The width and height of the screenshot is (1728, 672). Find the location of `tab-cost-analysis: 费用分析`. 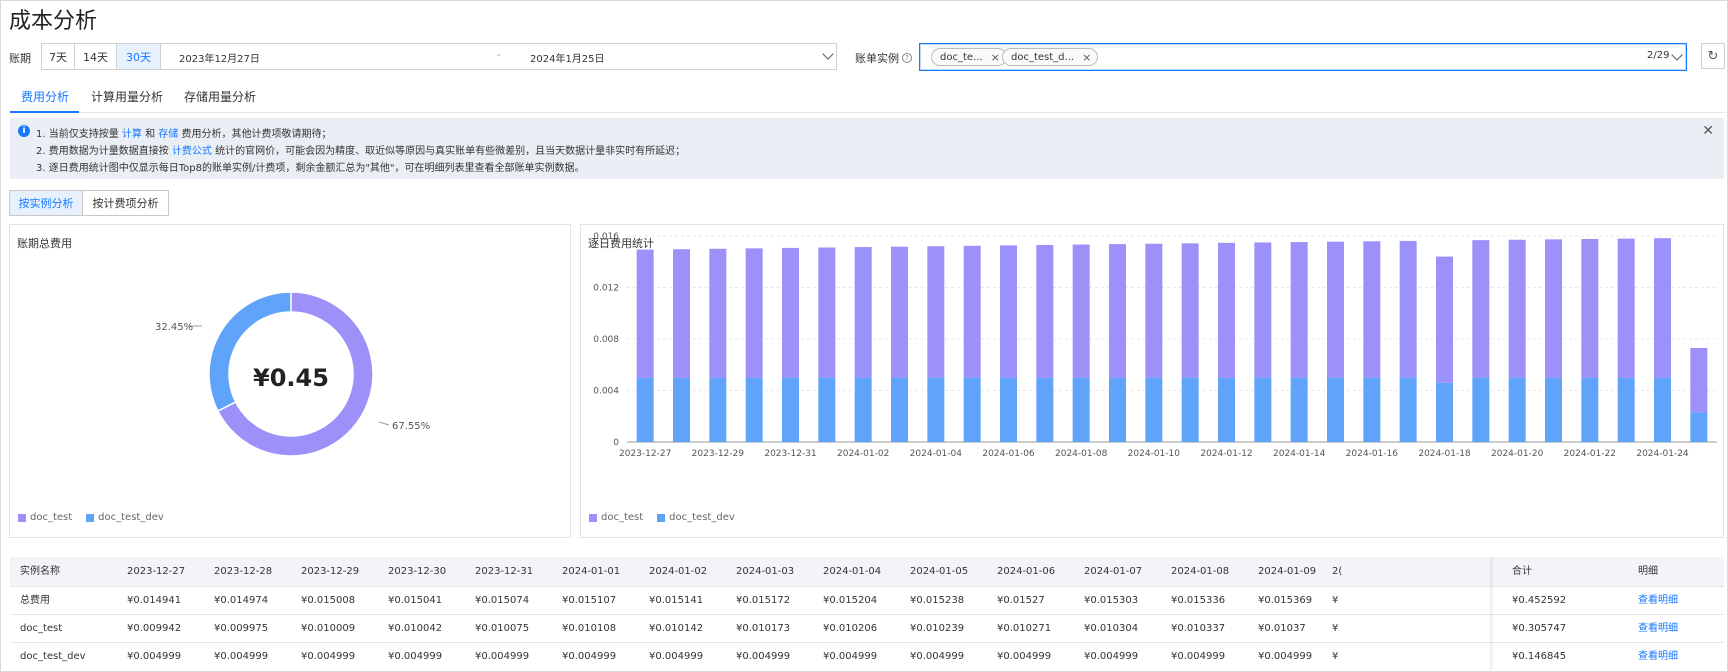

tab-cost-analysis: 费用分析 is located at coordinates (45, 96).